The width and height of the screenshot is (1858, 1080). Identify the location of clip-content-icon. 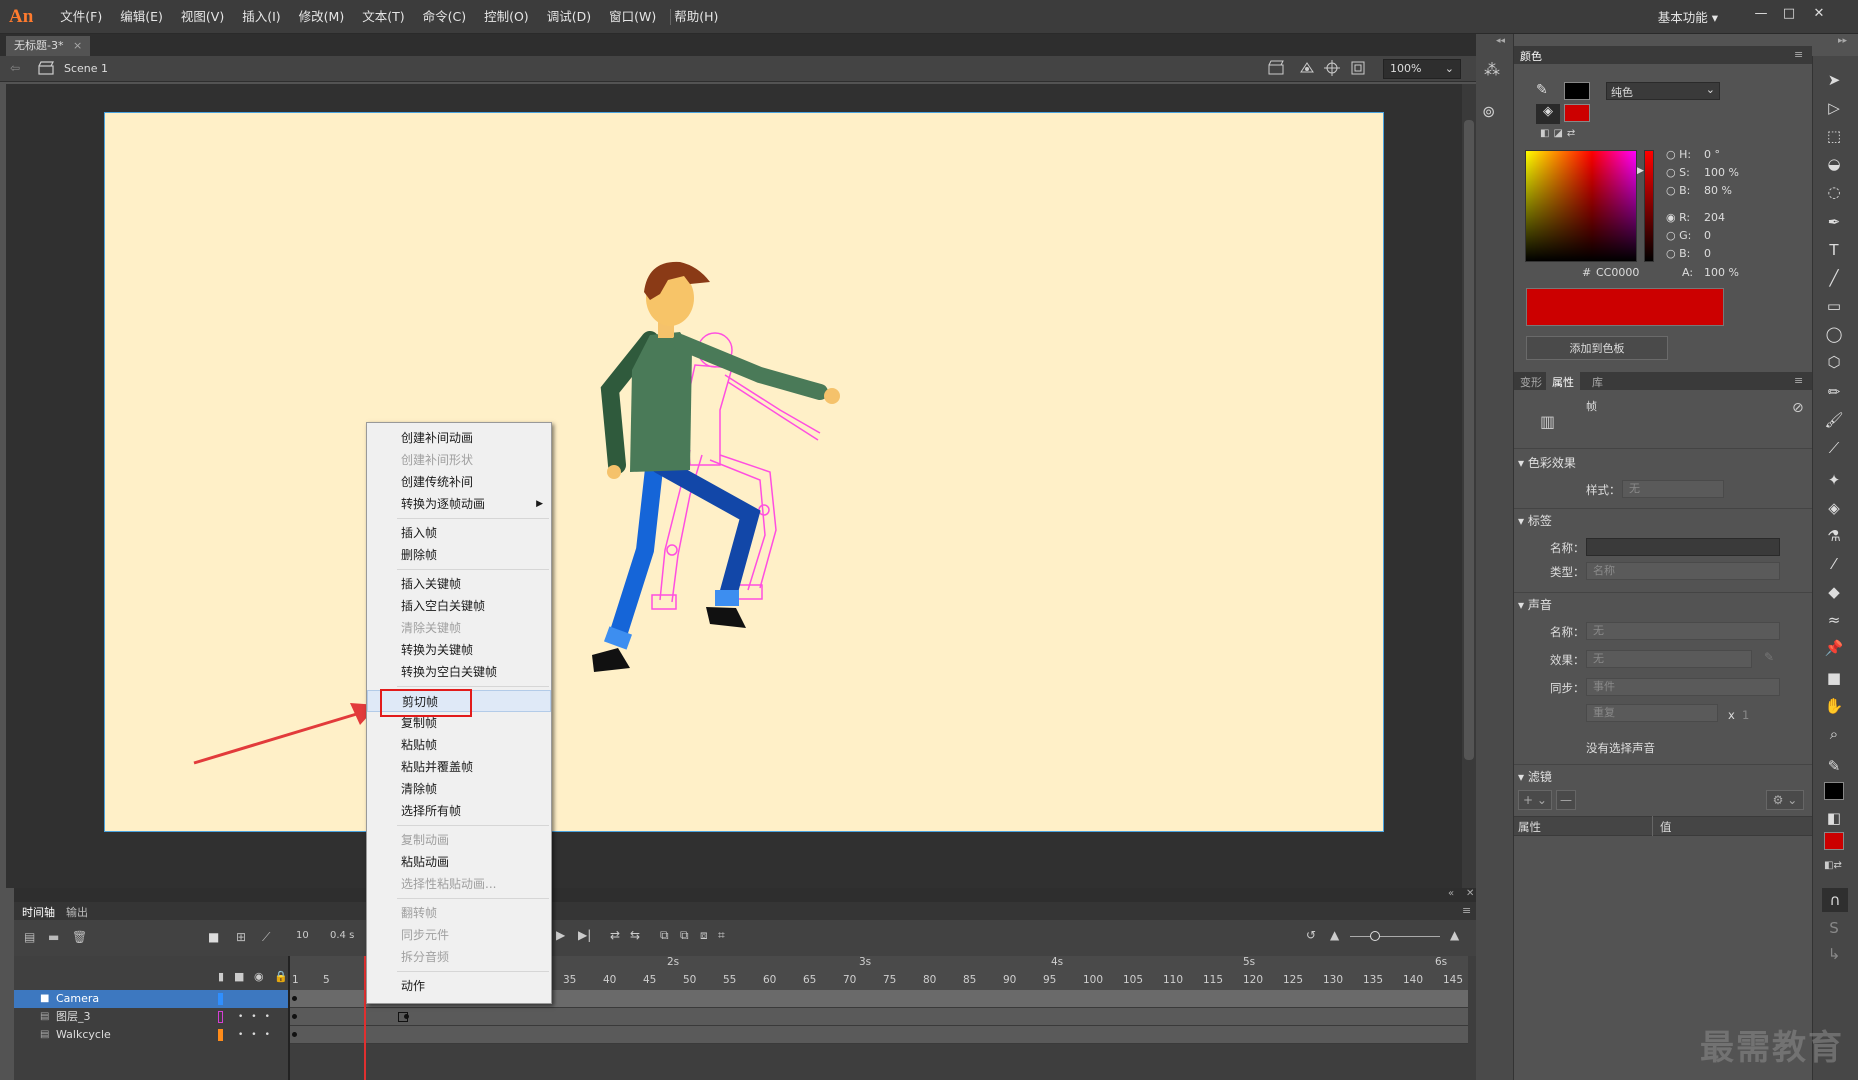
(1358, 68).